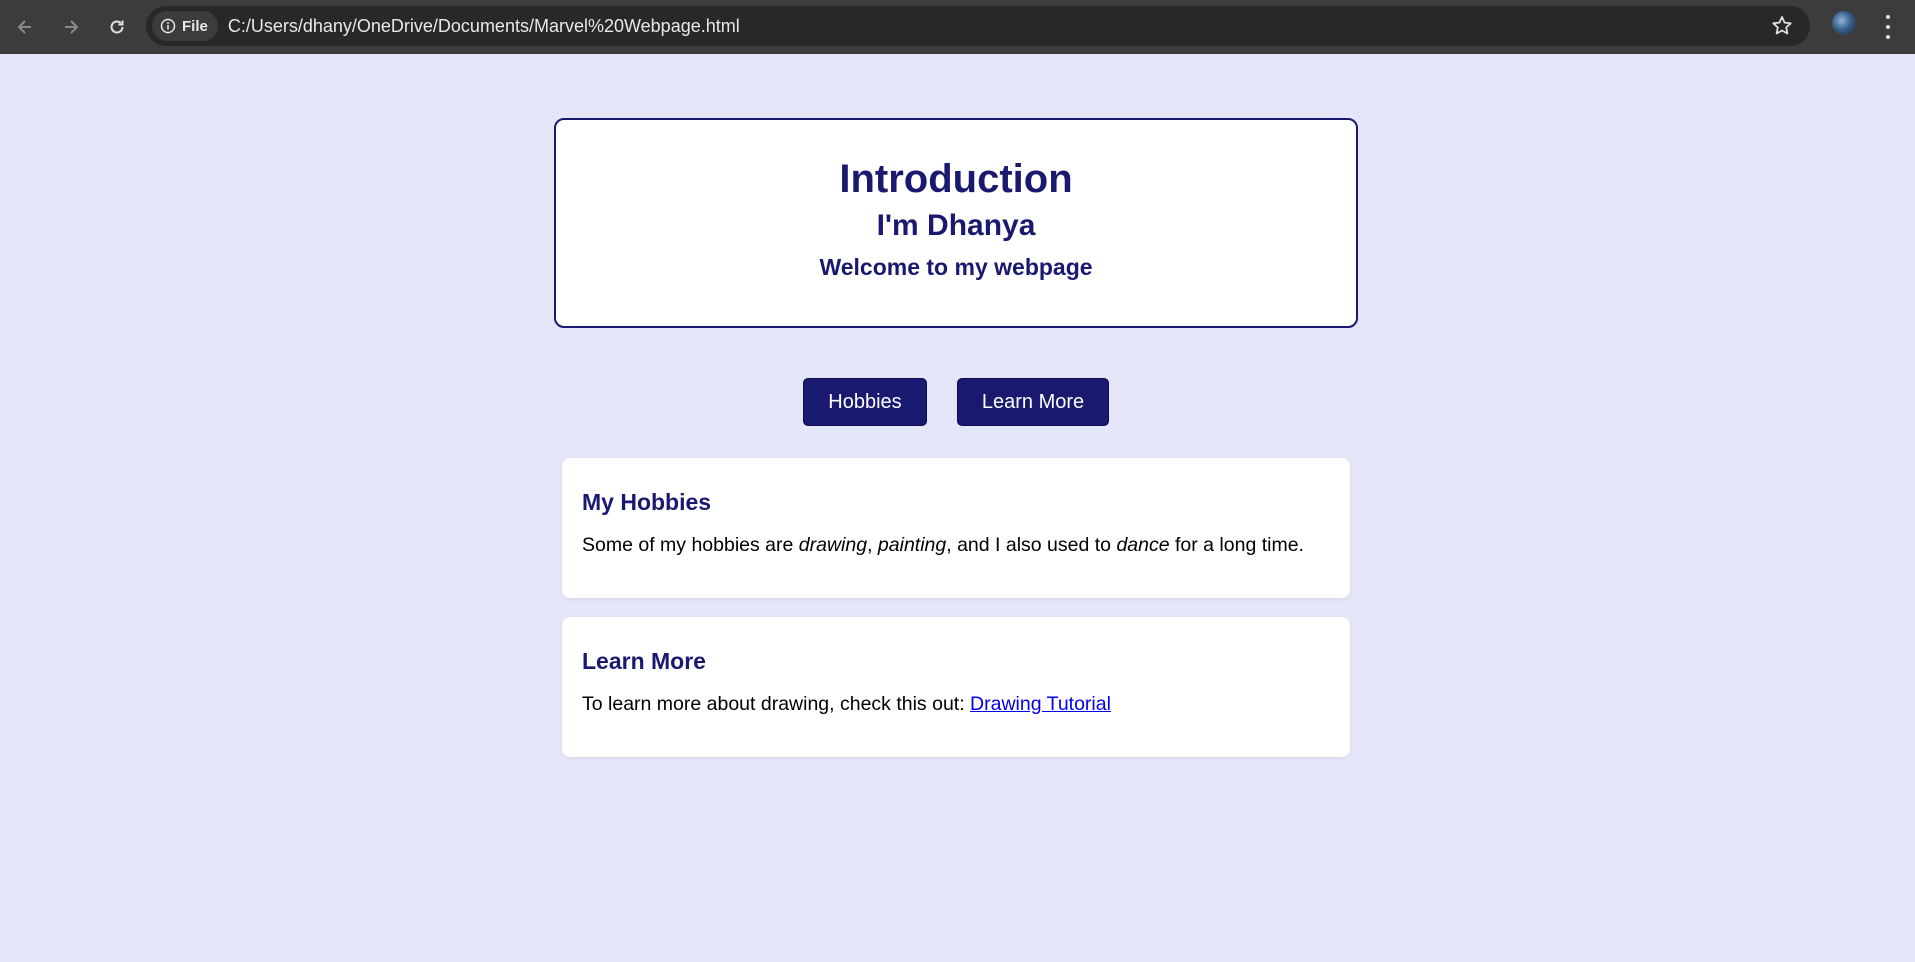 The width and height of the screenshot is (1915, 962). I want to click on learn-more-heading: Learn More, so click(644, 661).